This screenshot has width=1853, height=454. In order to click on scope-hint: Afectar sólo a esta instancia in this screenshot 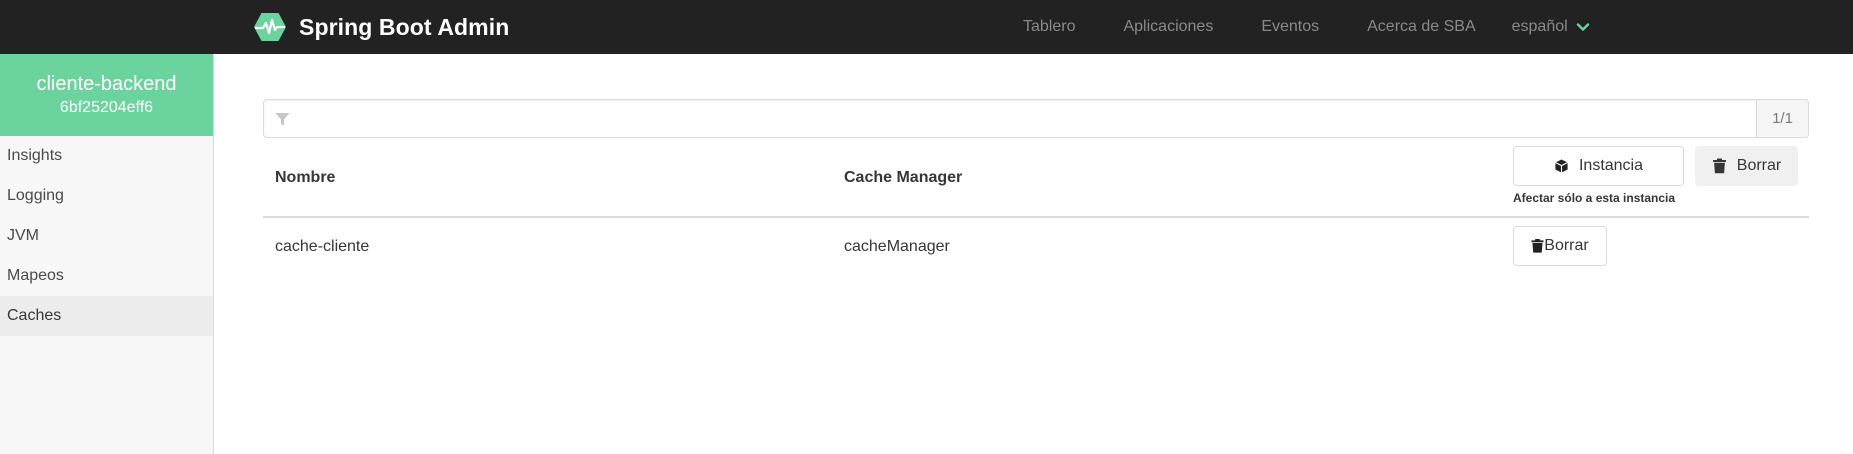, I will do `click(1594, 198)`.